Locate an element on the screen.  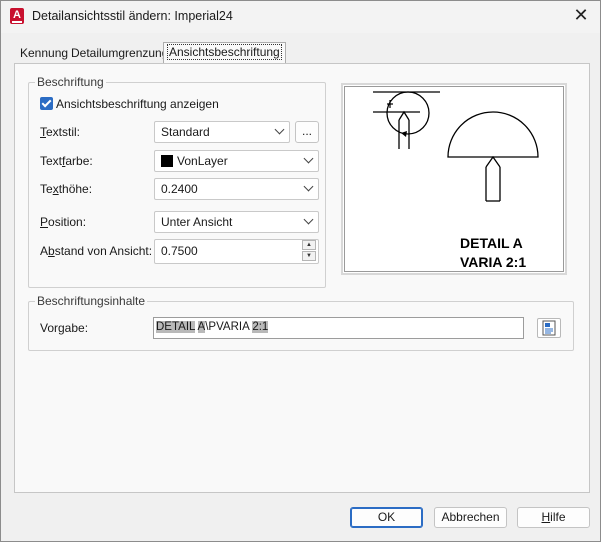
tab-ansichtsbeschriftung: Ansichtsbeschriftung is located at coordinates (224, 53).